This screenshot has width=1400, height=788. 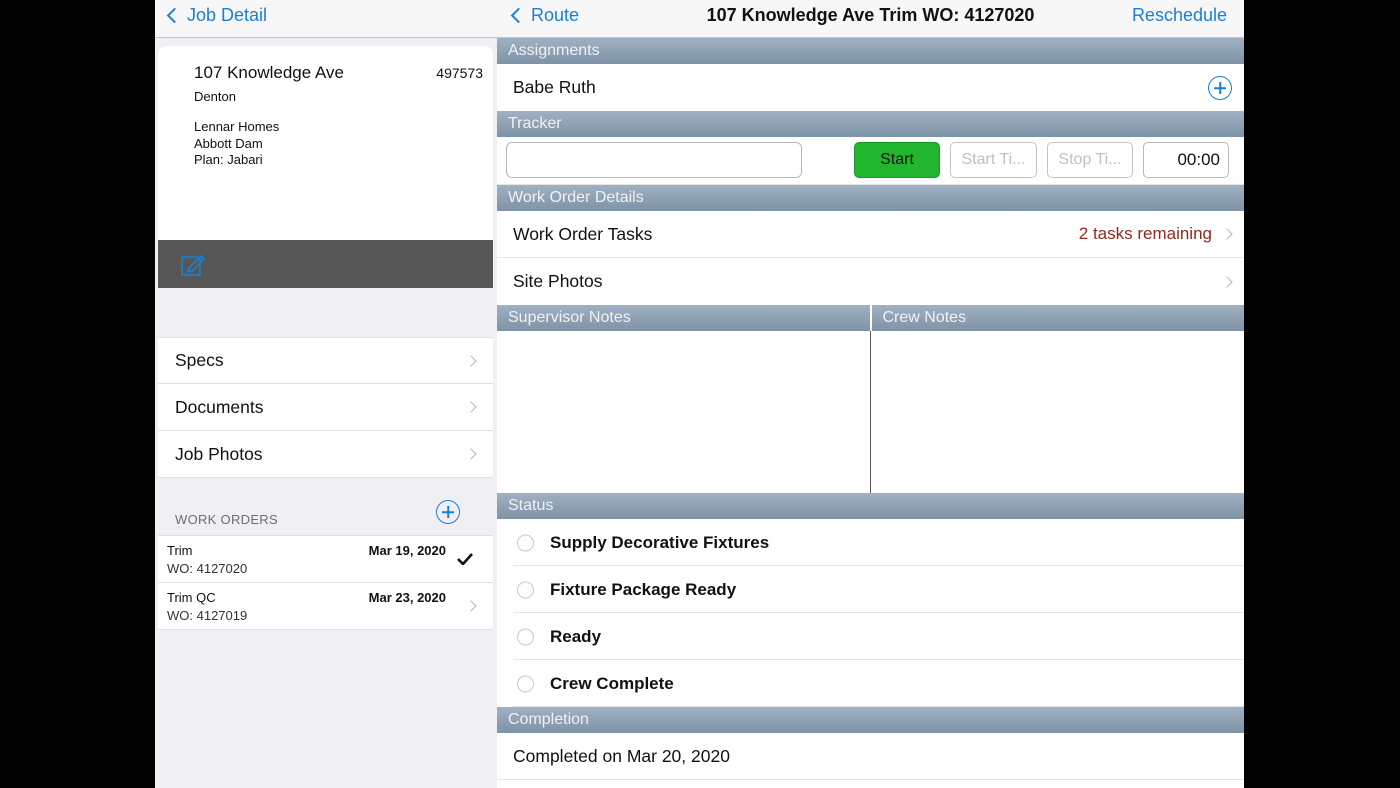 What do you see at coordinates (870, 542) in the screenshot?
I see `status-item: Supply Decorative Fixtures` at bounding box center [870, 542].